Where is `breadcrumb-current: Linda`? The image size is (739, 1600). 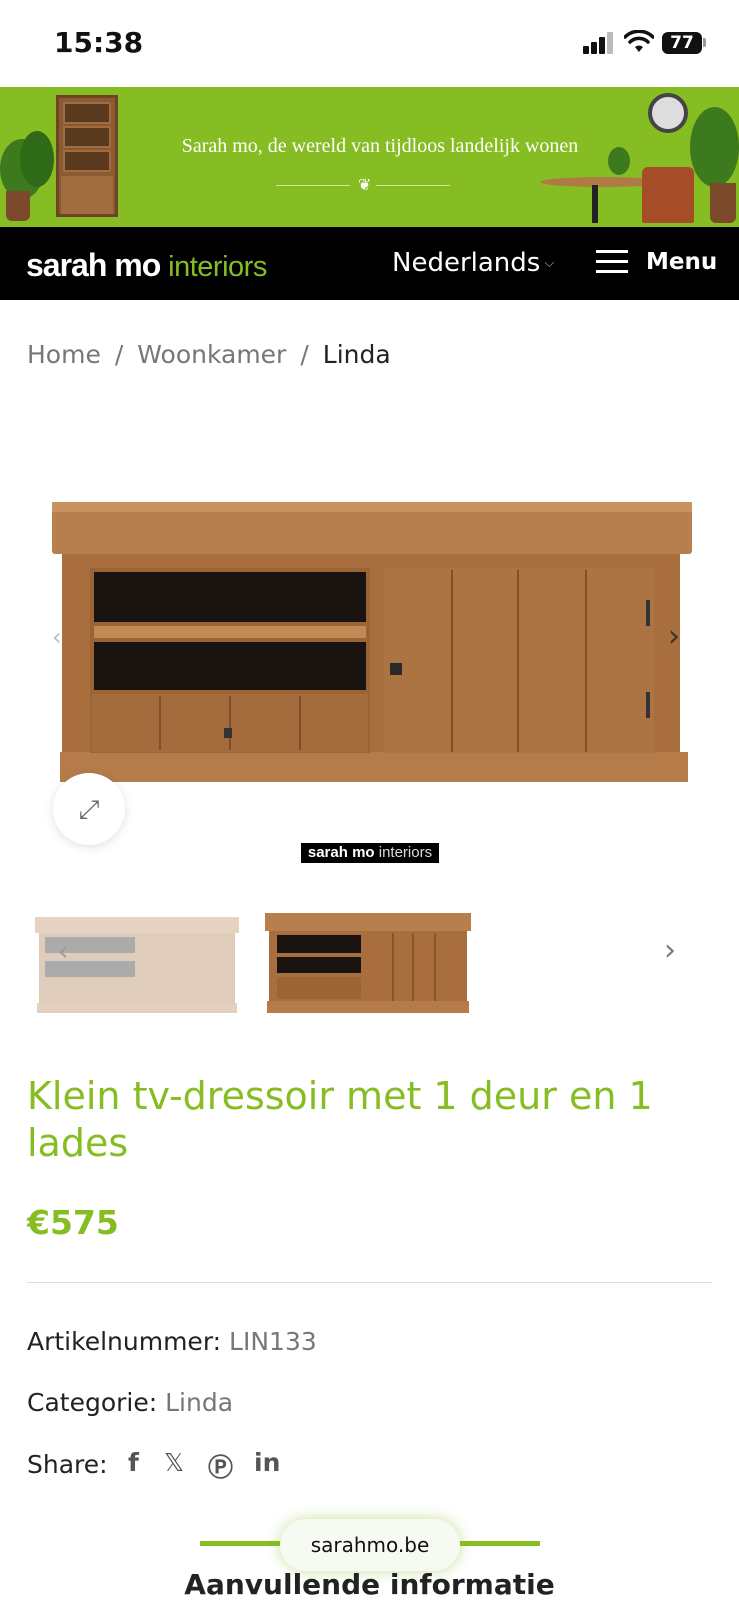 breadcrumb-current: Linda is located at coordinates (356, 354).